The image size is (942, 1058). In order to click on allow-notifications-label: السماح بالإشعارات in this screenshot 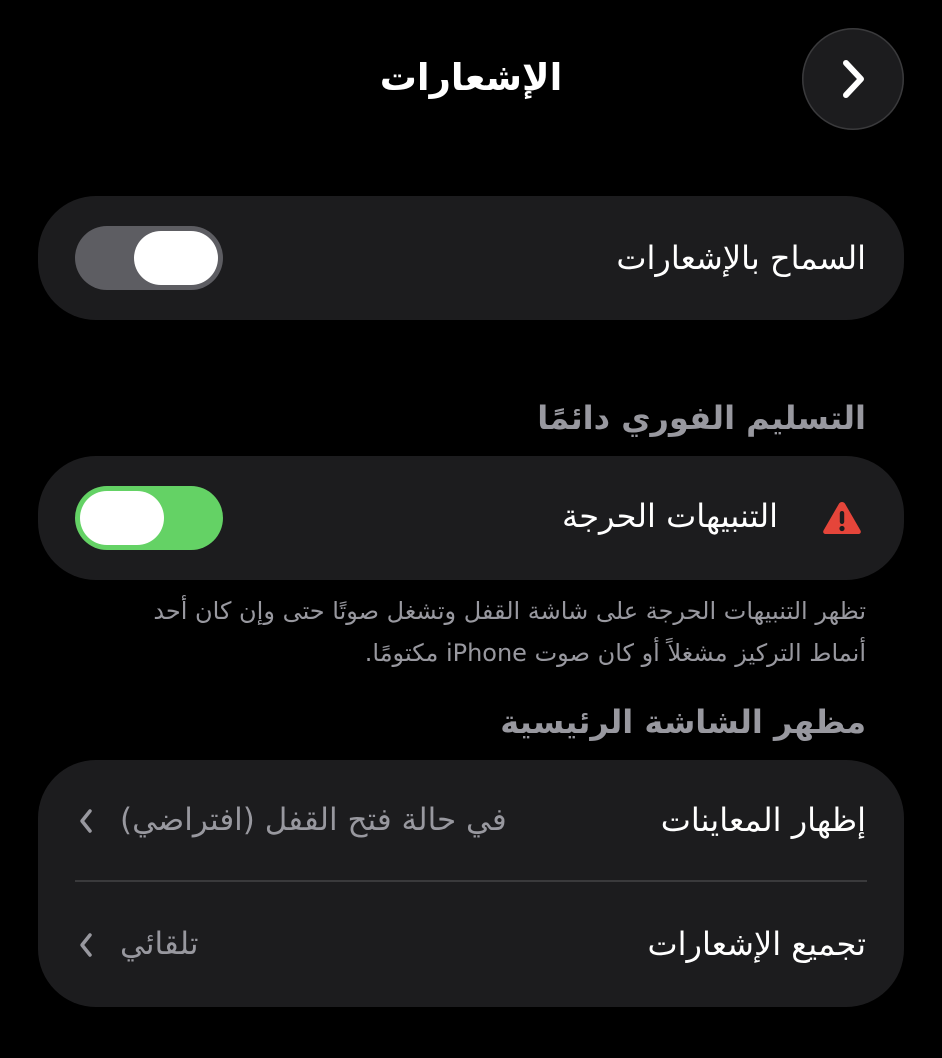, I will do `click(741, 258)`.